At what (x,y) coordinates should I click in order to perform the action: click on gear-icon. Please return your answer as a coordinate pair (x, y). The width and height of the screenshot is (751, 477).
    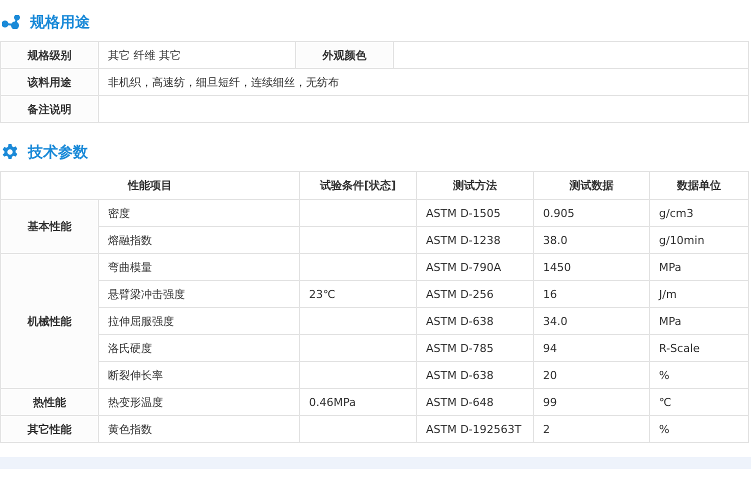
    Looking at the image, I should click on (10, 152).